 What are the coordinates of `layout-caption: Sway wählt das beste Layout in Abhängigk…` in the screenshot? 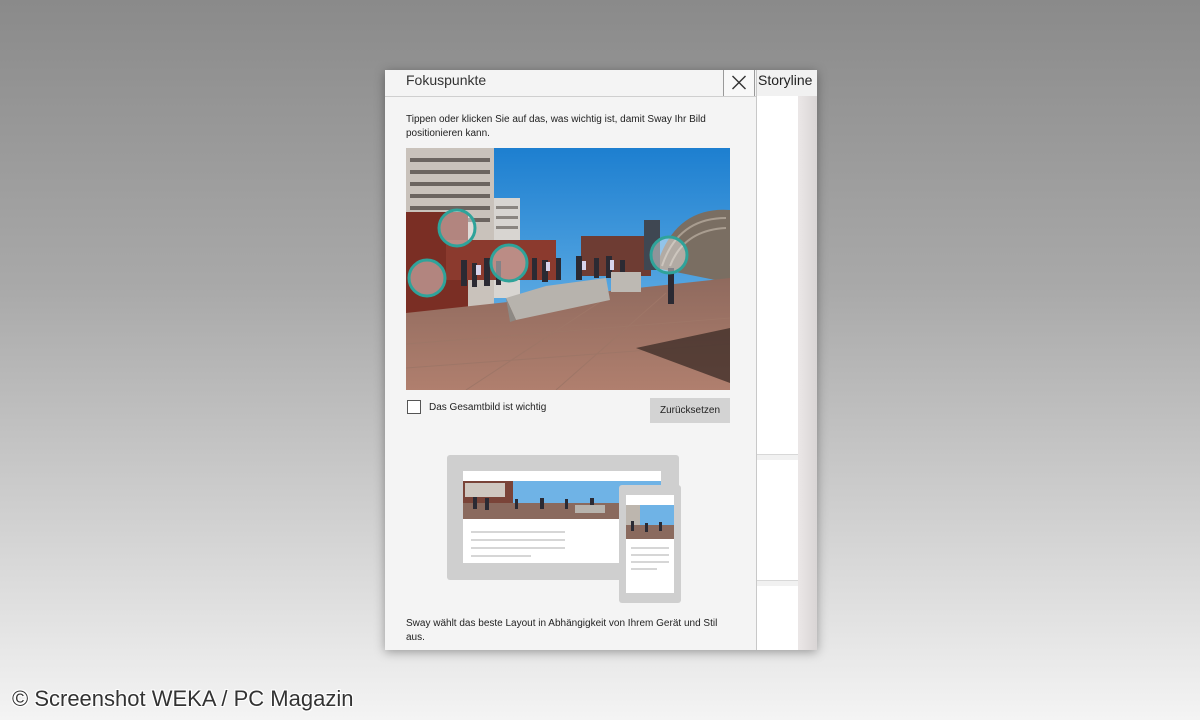 It's located at (562, 630).